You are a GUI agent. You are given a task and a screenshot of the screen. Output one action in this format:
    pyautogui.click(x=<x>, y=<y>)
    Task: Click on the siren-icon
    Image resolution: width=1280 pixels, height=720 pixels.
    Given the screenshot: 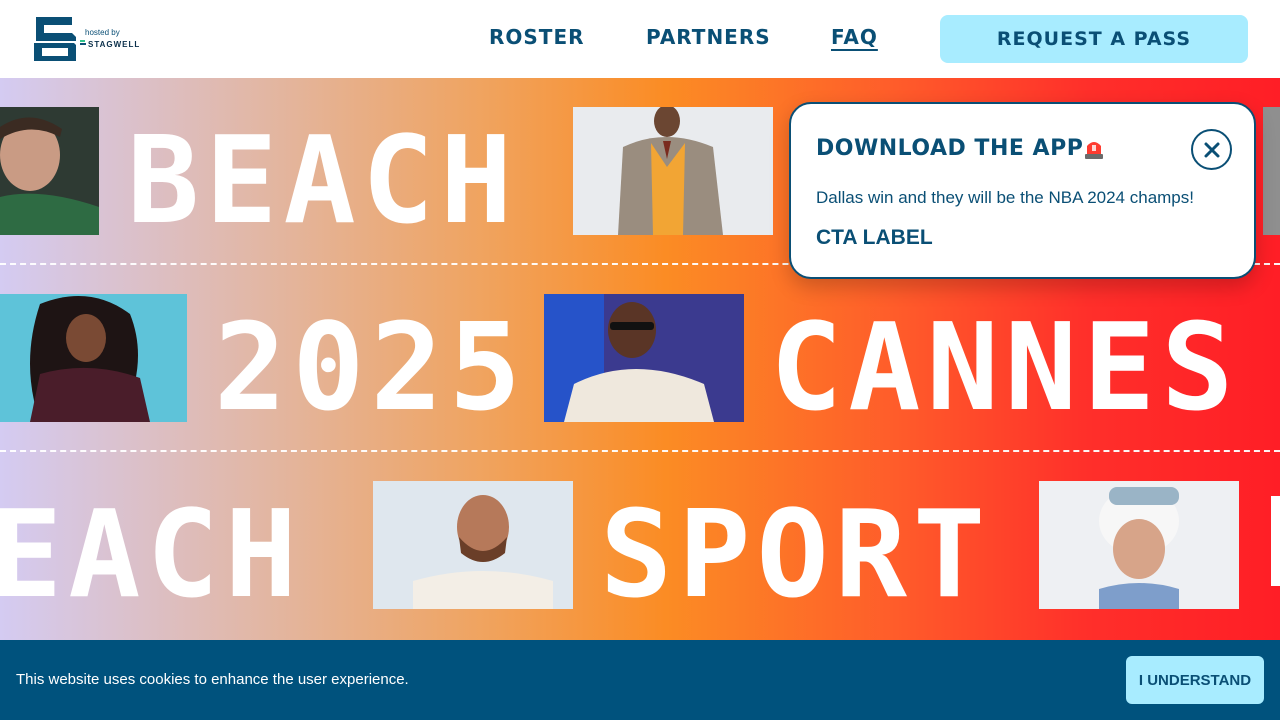 What is the action you would take?
    pyautogui.click(x=1094, y=148)
    